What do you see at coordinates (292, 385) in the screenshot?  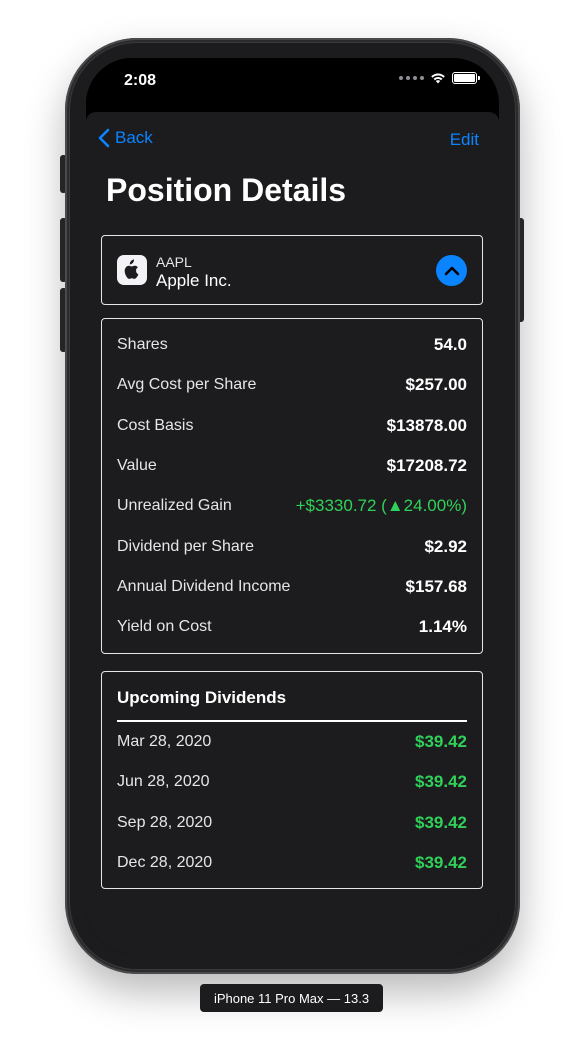 I see `detail-row-avg-cost: Avg Cost per Share $257.00` at bounding box center [292, 385].